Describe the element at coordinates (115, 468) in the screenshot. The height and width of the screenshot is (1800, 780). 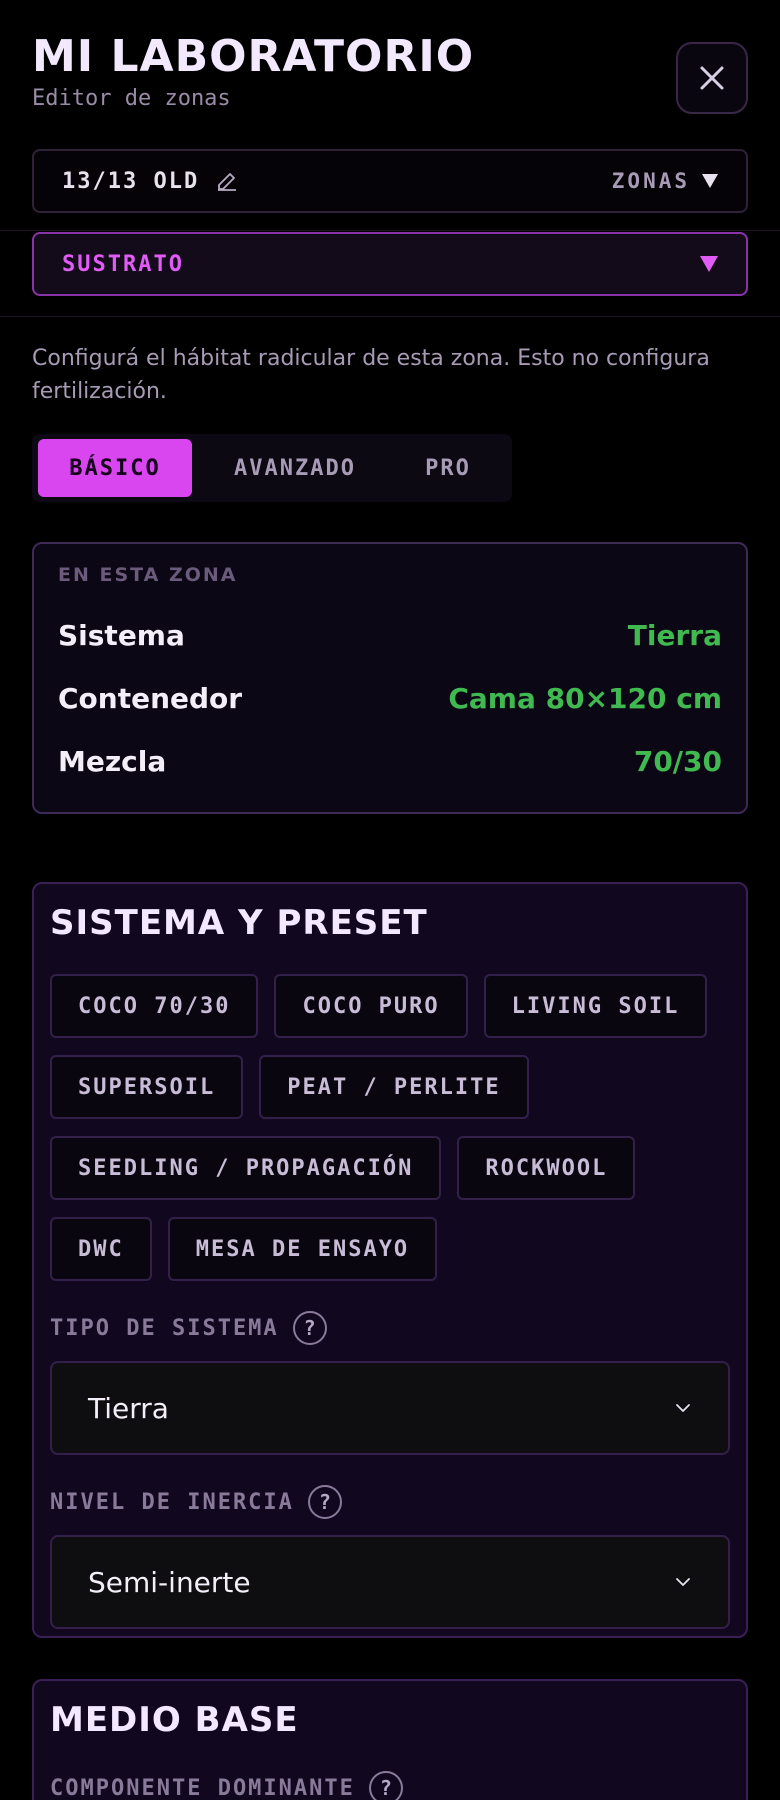
I see `tab-basico: BÁSICO` at that location.